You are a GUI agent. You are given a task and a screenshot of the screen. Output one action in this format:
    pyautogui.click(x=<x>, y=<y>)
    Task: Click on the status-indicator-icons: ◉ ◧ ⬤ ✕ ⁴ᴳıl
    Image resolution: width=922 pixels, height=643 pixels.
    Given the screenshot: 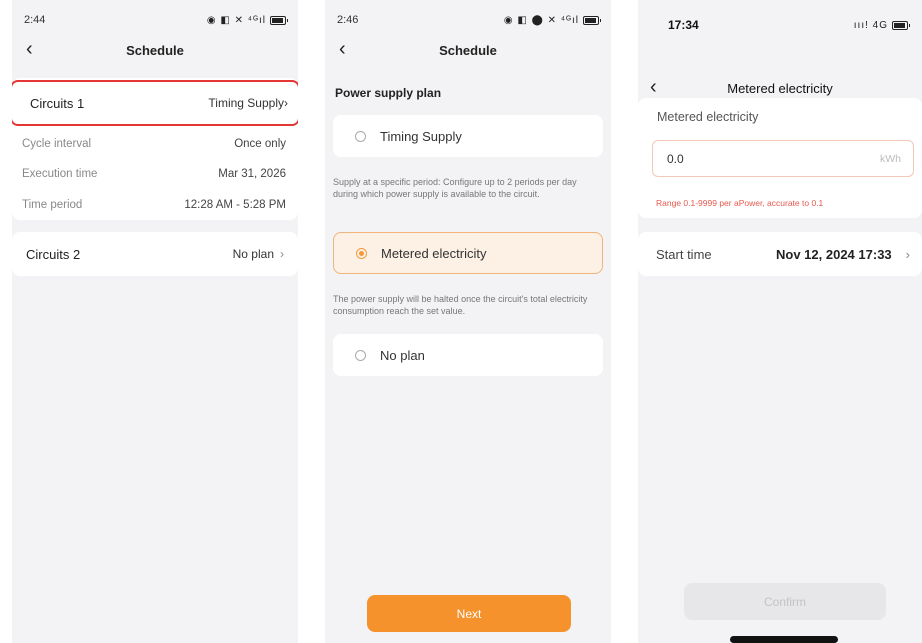 What is the action you would take?
    pyautogui.click(x=541, y=20)
    